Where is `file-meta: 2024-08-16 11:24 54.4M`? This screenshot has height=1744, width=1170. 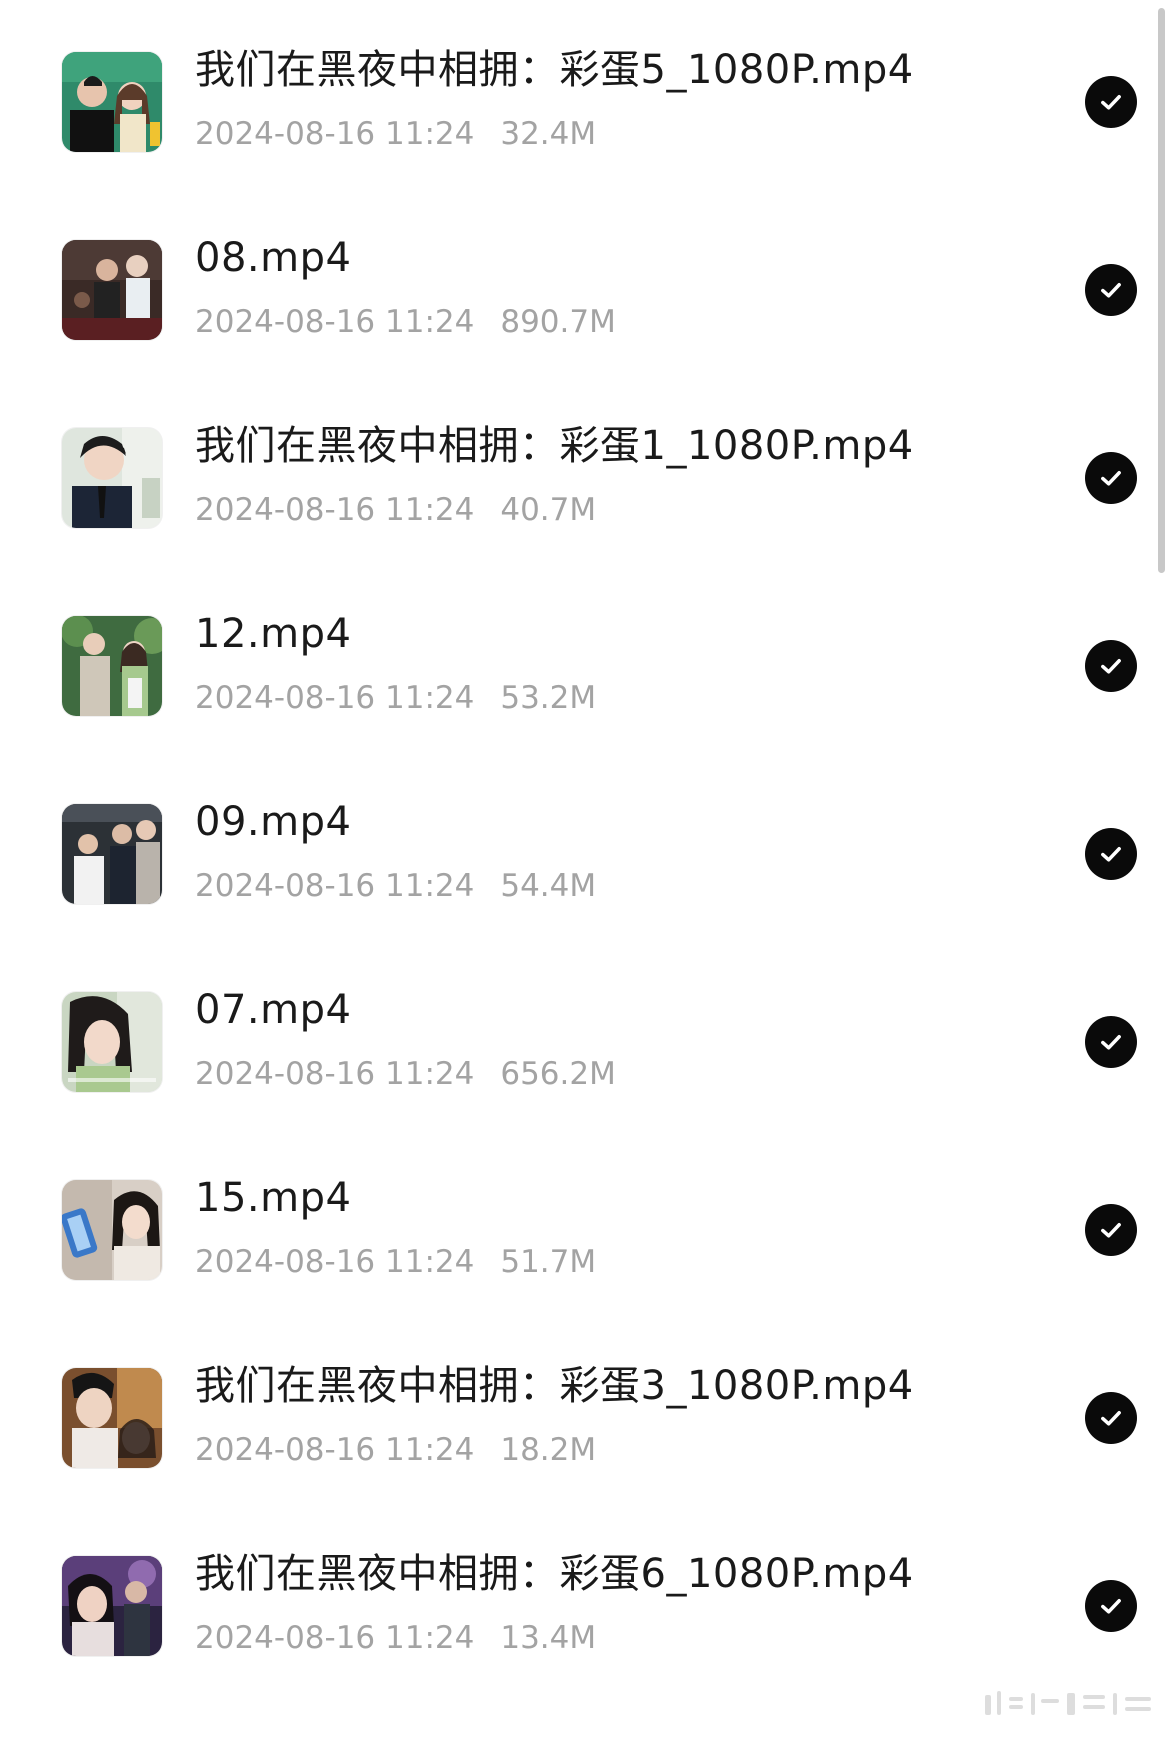 file-meta: 2024-08-16 11:24 54.4M is located at coordinates (395, 886).